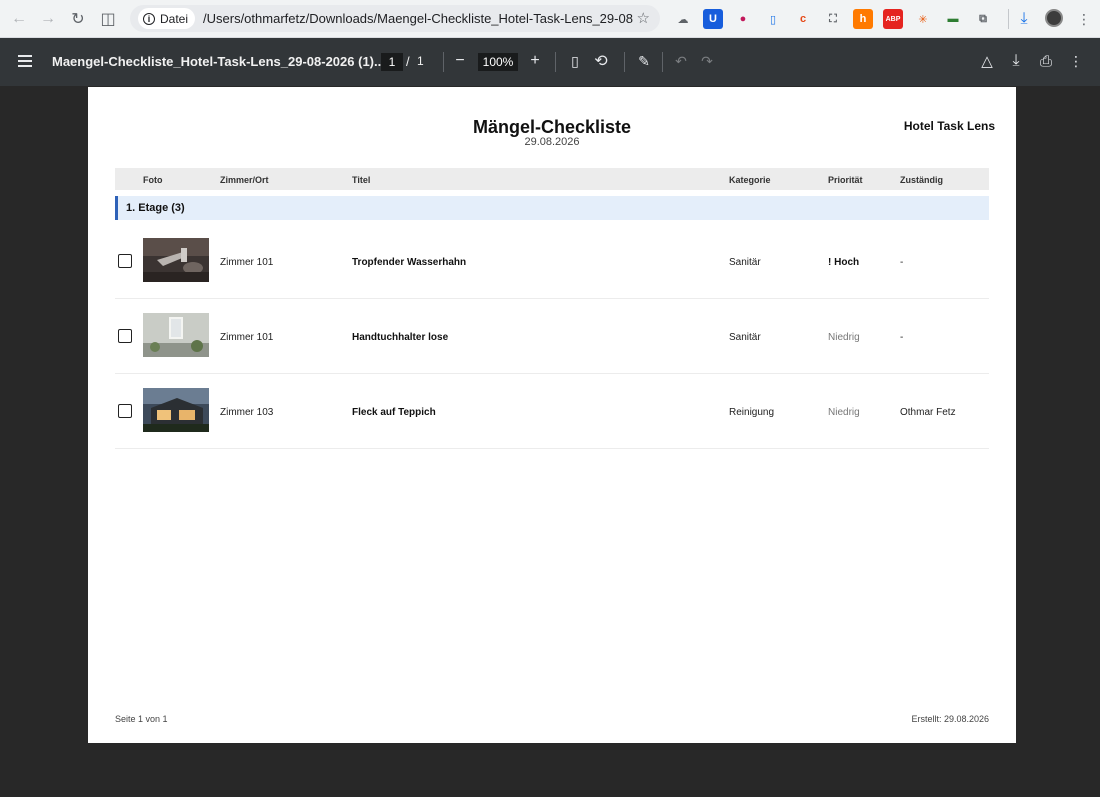  What do you see at coordinates (575, 61) in the screenshot?
I see `fit-page-icon: ▯` at bounding box center [575, 61].